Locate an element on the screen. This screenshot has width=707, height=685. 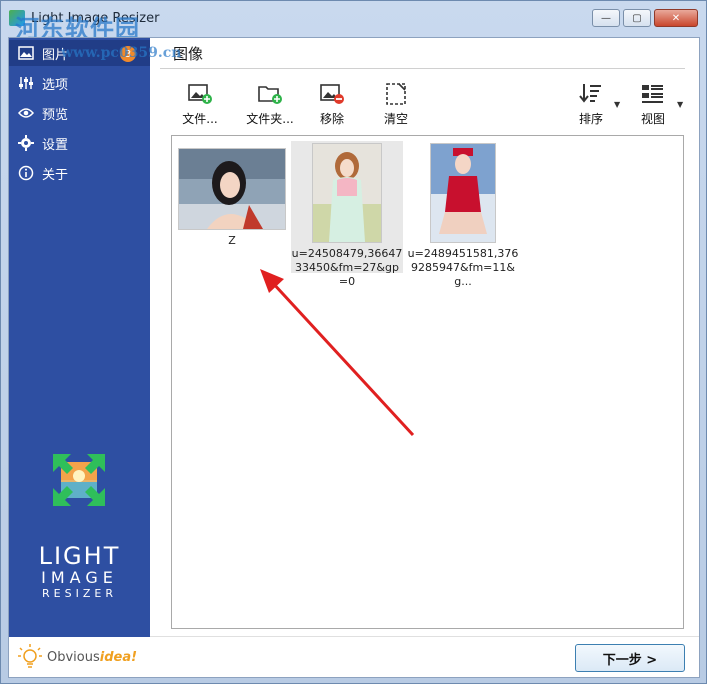
logo-line-3: RESIZER is located at coordinates (79, 593).